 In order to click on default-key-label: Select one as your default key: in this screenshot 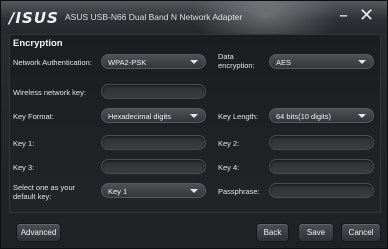, I will do `click(44, 192)`.